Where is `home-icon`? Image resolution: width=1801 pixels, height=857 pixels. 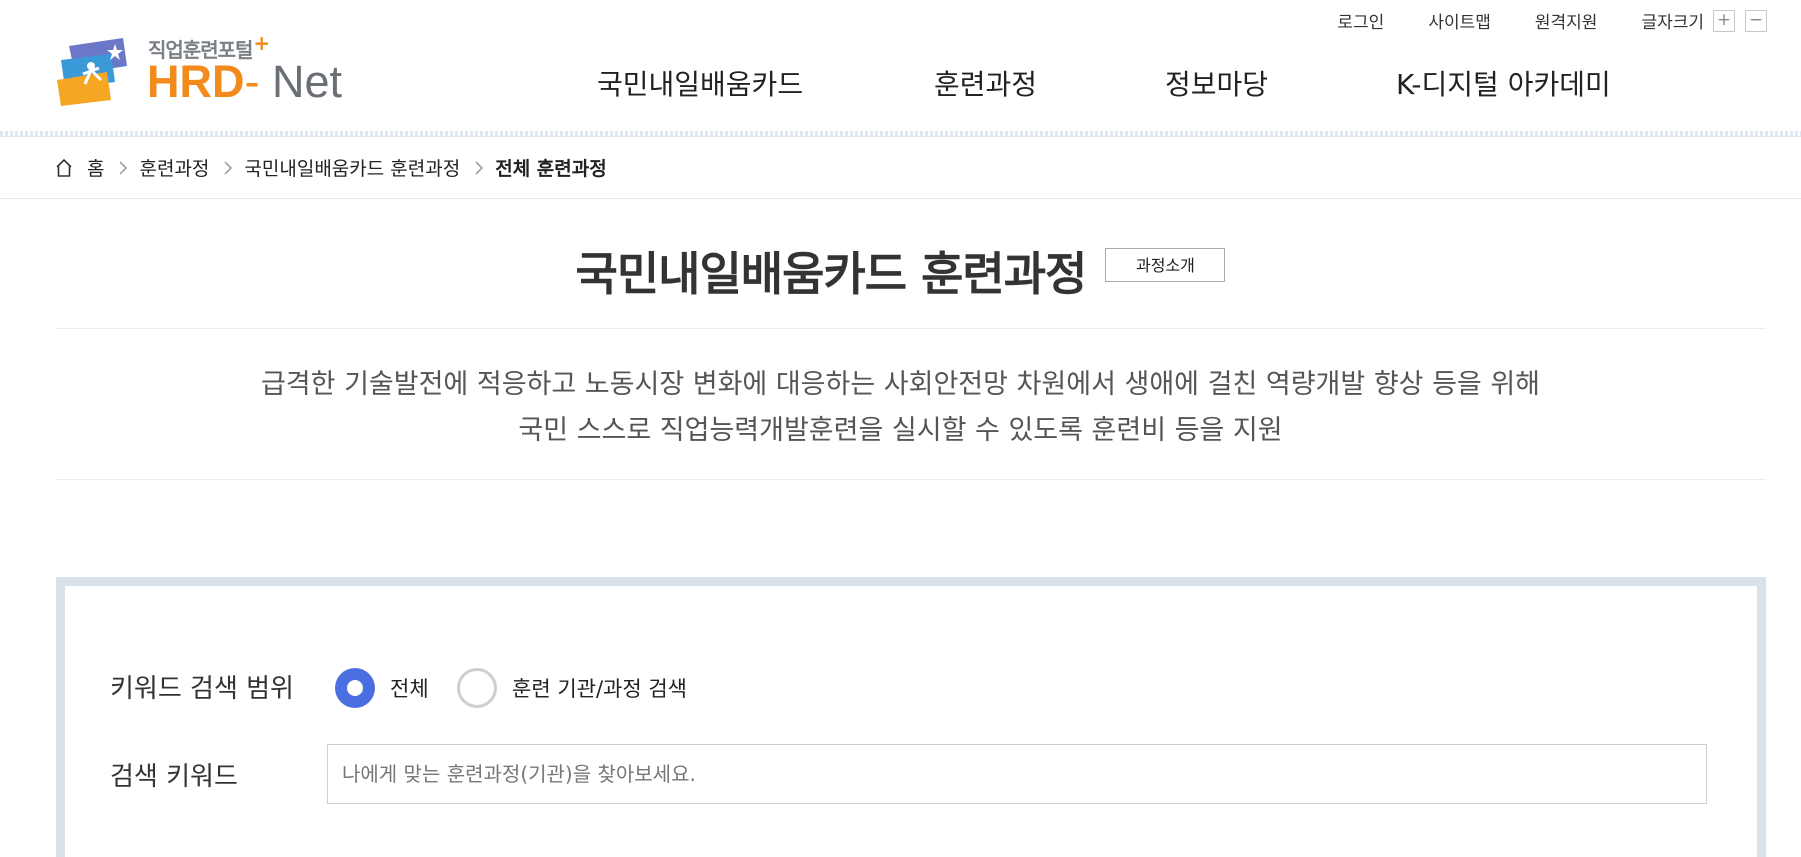
home-icon is located at coordinates (64, 168).